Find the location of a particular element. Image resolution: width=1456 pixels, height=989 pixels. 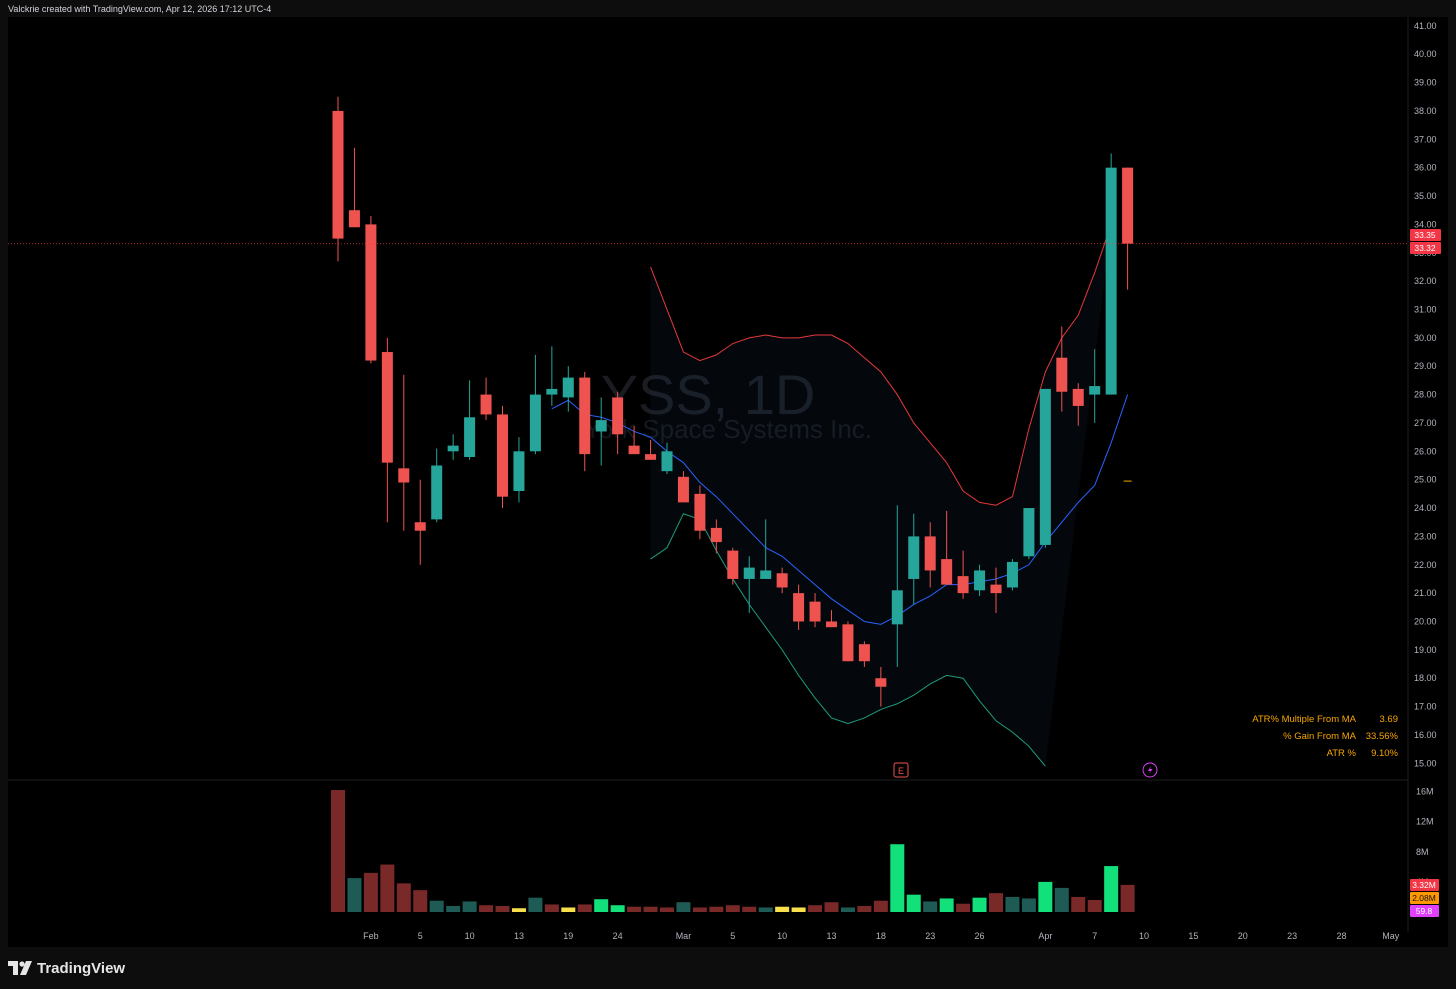

price-tick-label: 39.00 is located at coordinates (1425, 83).